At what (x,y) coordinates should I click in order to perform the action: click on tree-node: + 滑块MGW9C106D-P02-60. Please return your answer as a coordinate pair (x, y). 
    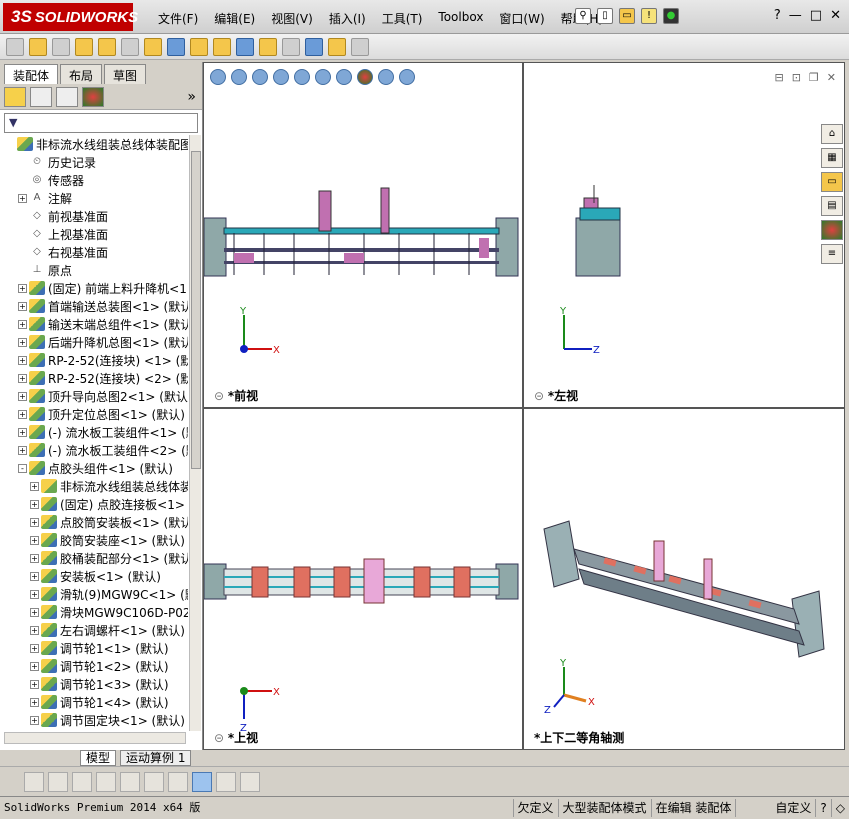
    Looking at the image, I should click on (95, 612).